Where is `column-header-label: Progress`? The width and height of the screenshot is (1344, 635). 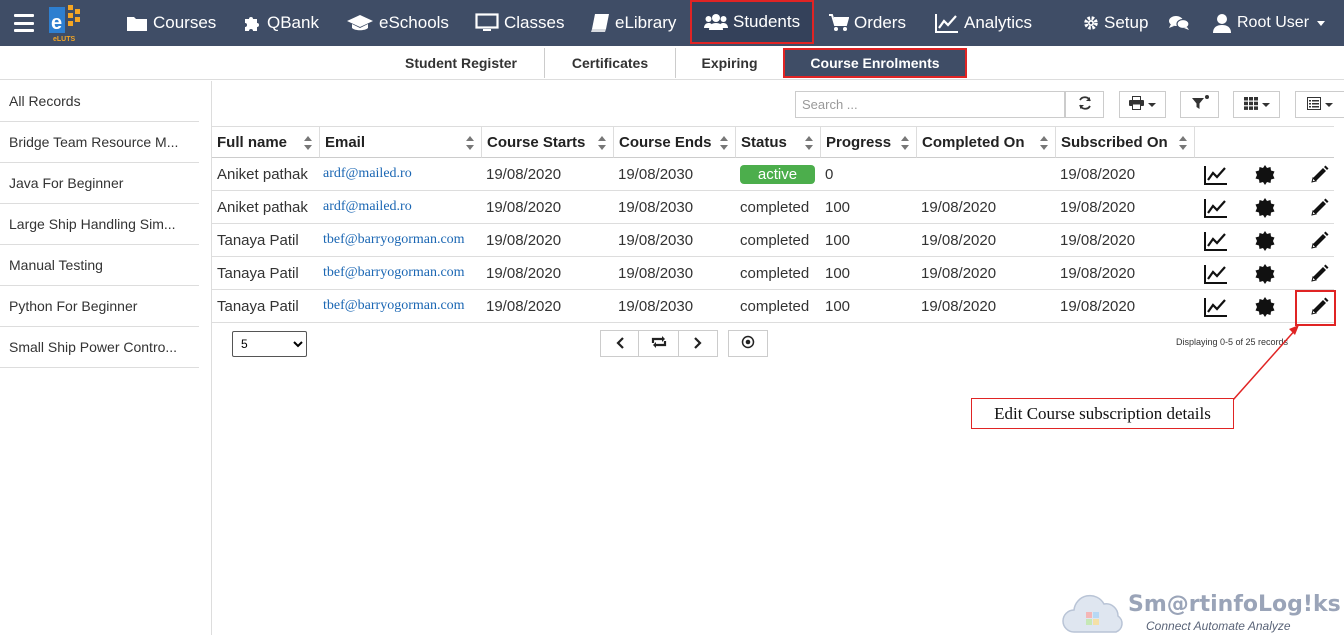 column-header-label: Progress is located at coordinates (859, 142).